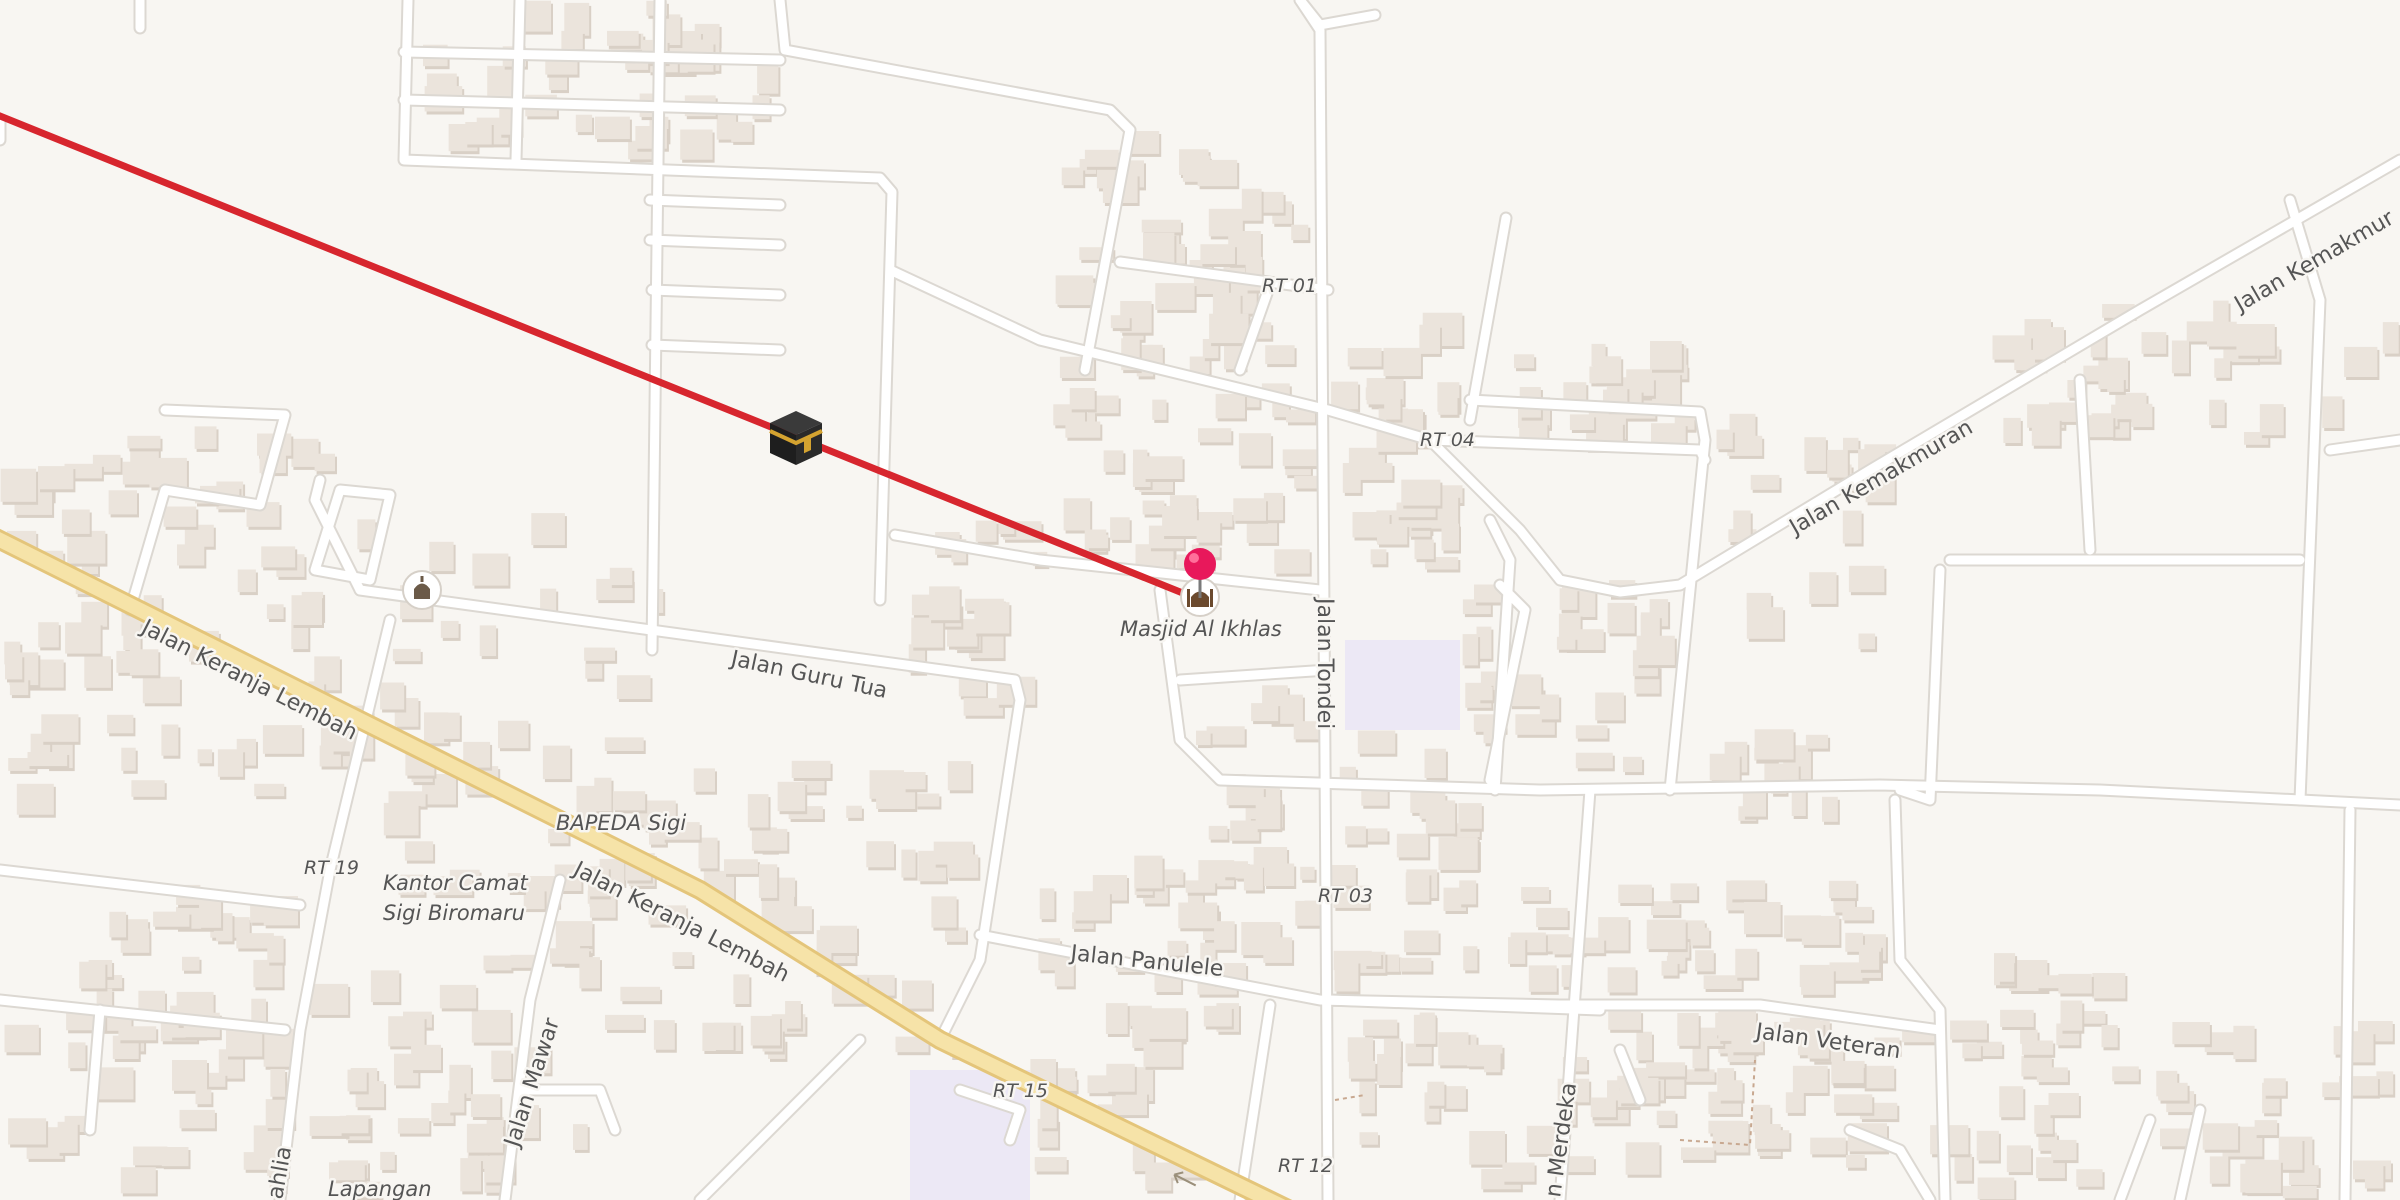 This screenshot has height=1200, width=2400. I want to click on mosque-label: Masjid Al Ikhlas, so click(1201, 629).